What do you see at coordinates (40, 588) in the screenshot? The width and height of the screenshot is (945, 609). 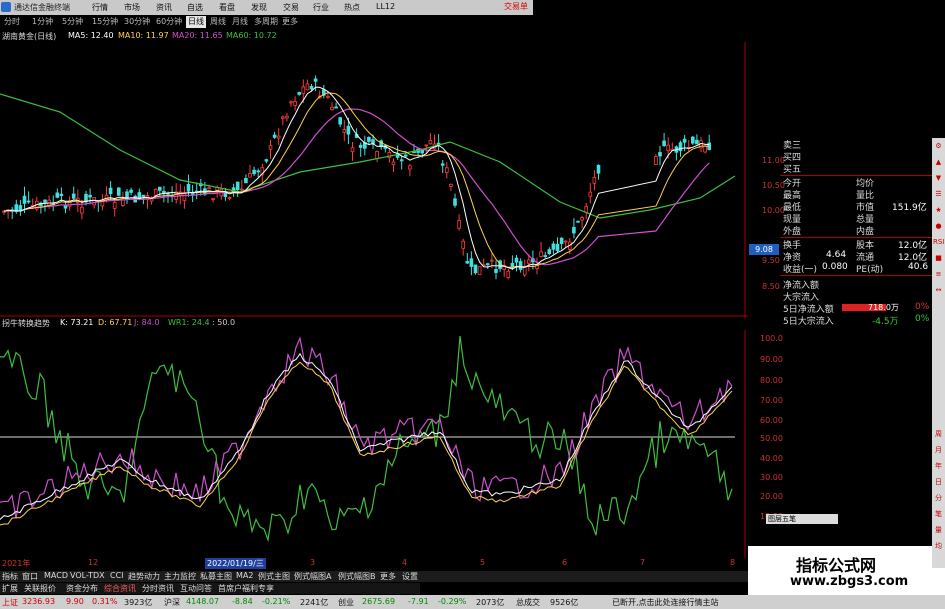 I see `info-tab: 关联报价` at bounding box center [40, 588].